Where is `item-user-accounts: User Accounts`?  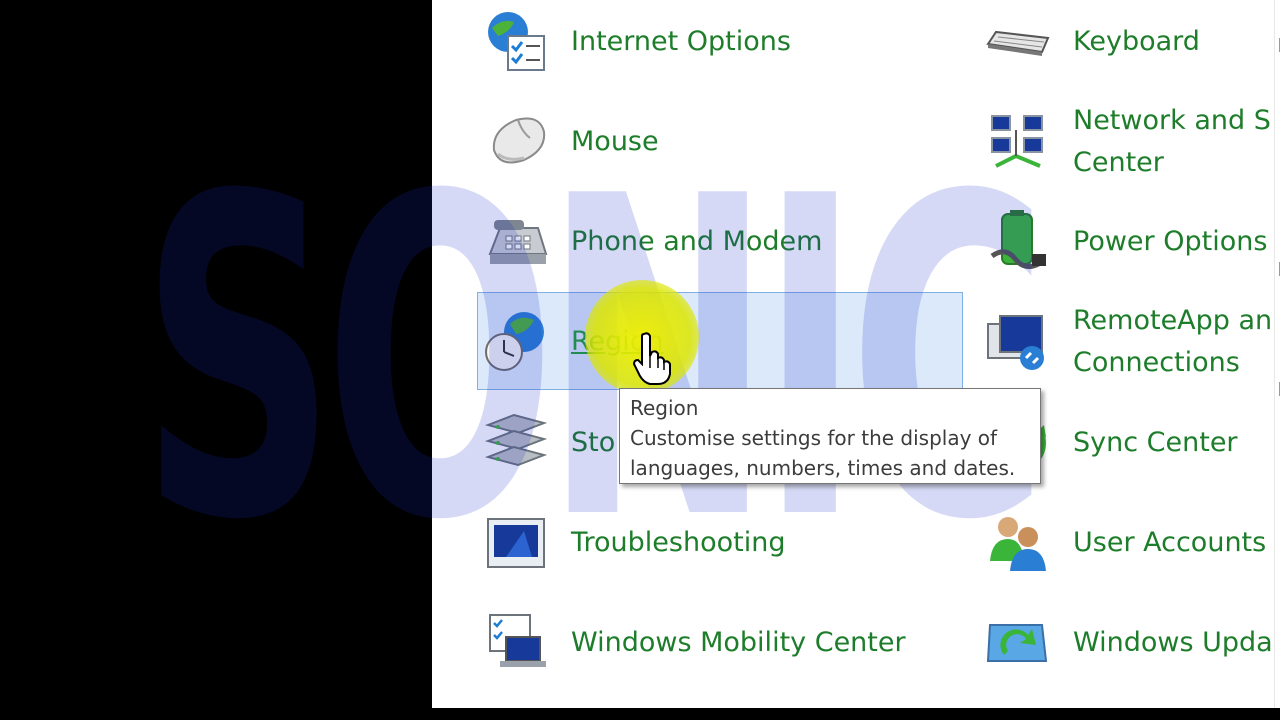 item-user-accounts: User Accounts is located at coordinates (1126, 543).